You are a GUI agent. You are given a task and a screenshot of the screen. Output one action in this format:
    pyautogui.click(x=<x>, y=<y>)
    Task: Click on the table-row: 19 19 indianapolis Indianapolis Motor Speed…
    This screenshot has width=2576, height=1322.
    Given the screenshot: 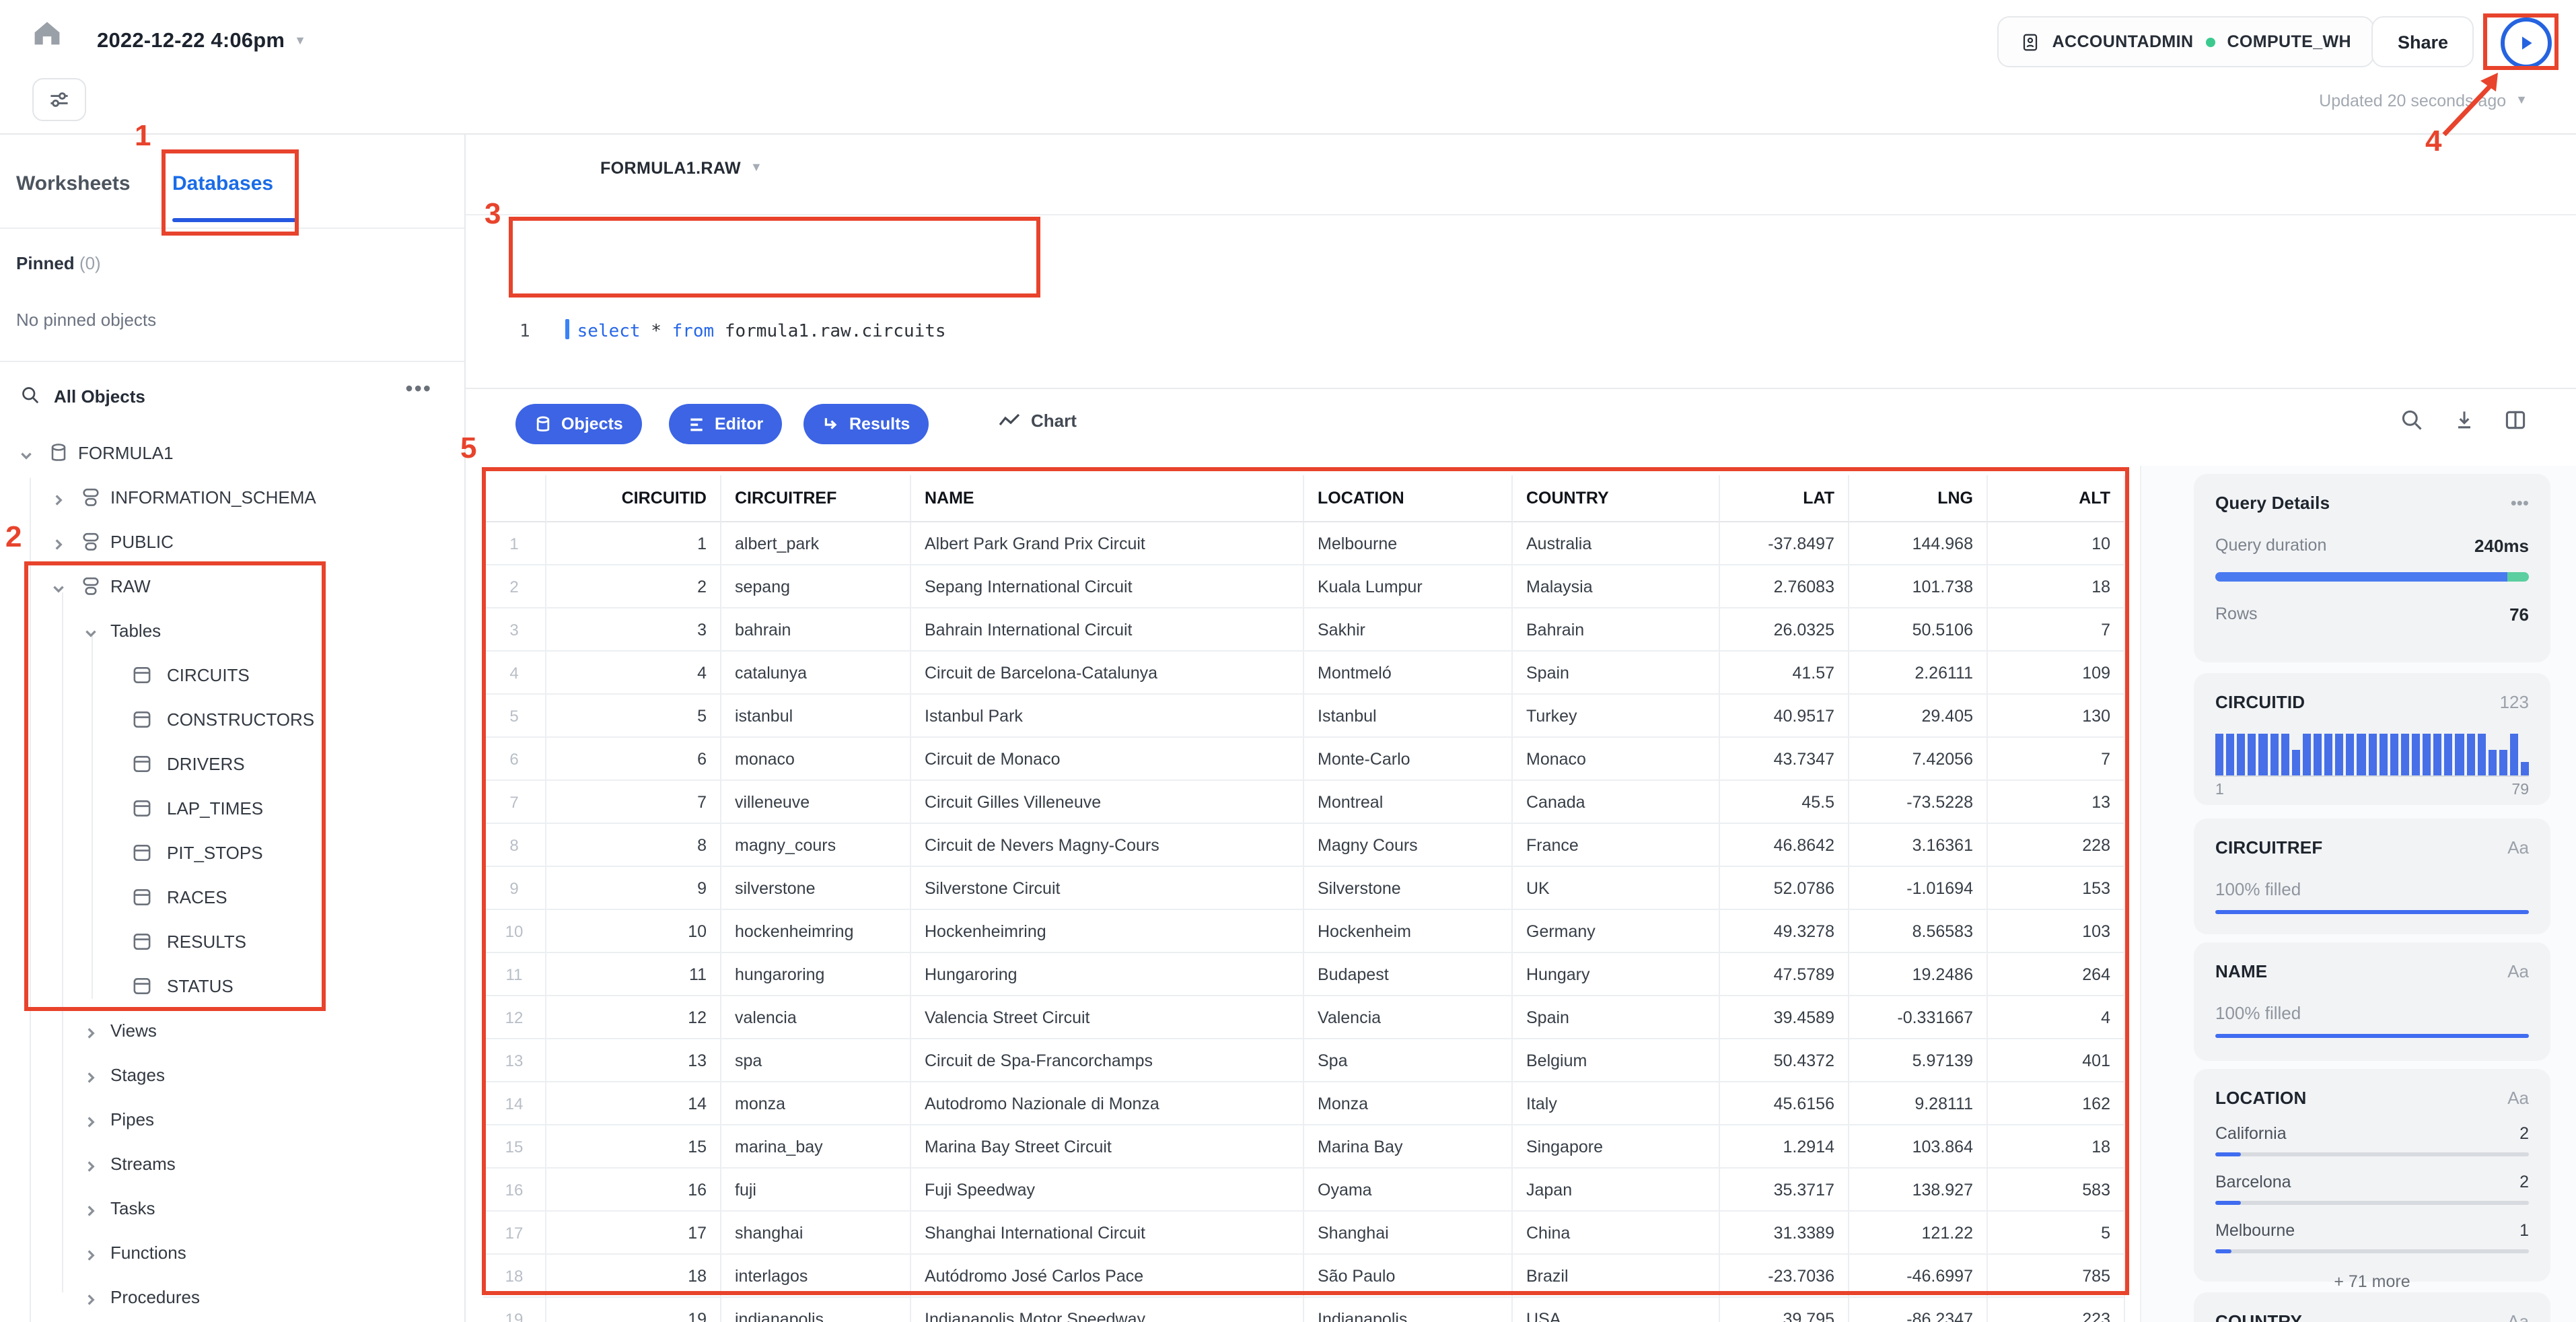 What is the action you would take?
    pyautogui.click(x=1304, y=1310)
    